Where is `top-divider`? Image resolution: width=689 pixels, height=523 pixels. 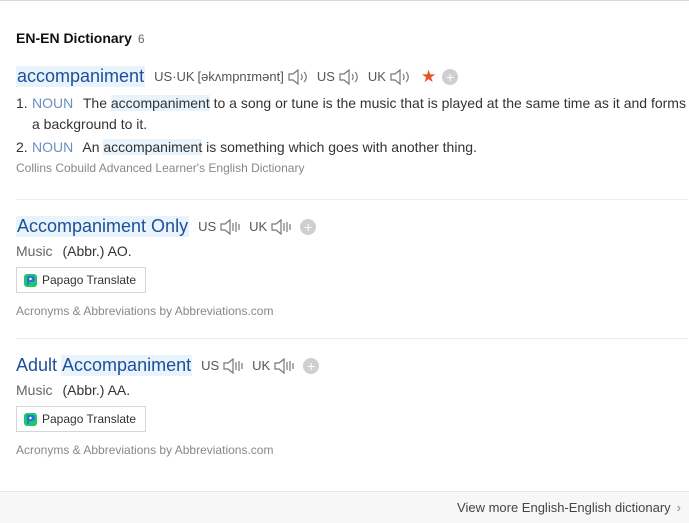
top-divider is located at coordinates (344, 0).